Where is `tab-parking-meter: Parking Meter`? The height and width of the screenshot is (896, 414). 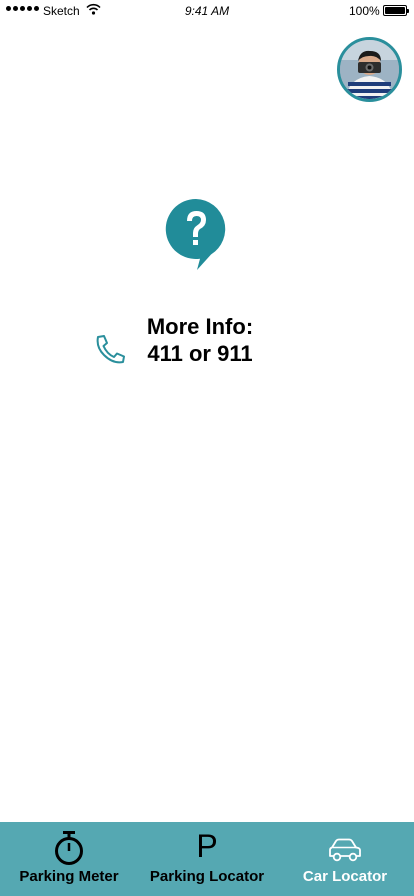 tab-parking-meter: Parking Meter is located at coordinates (69, 859).